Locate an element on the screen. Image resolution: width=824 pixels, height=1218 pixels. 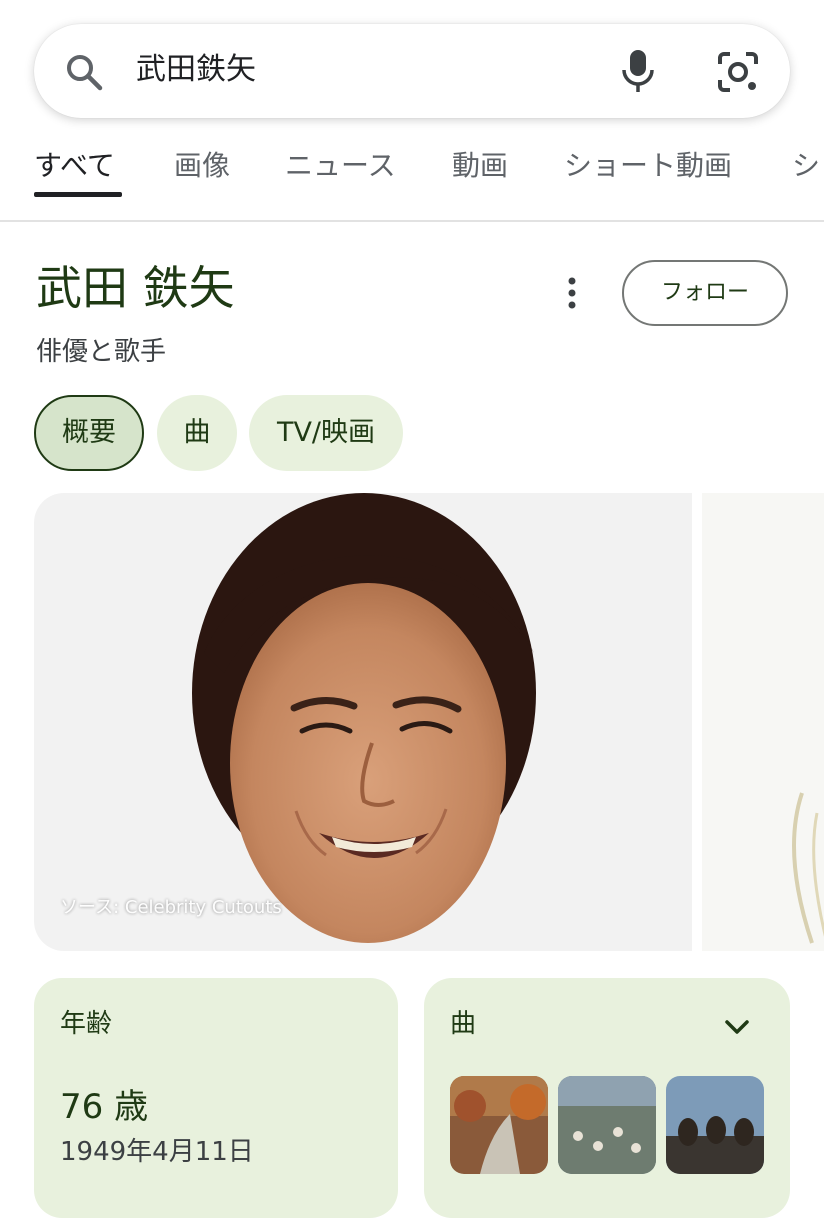
follow-button: フォロー is located at coordinates (705, 293).